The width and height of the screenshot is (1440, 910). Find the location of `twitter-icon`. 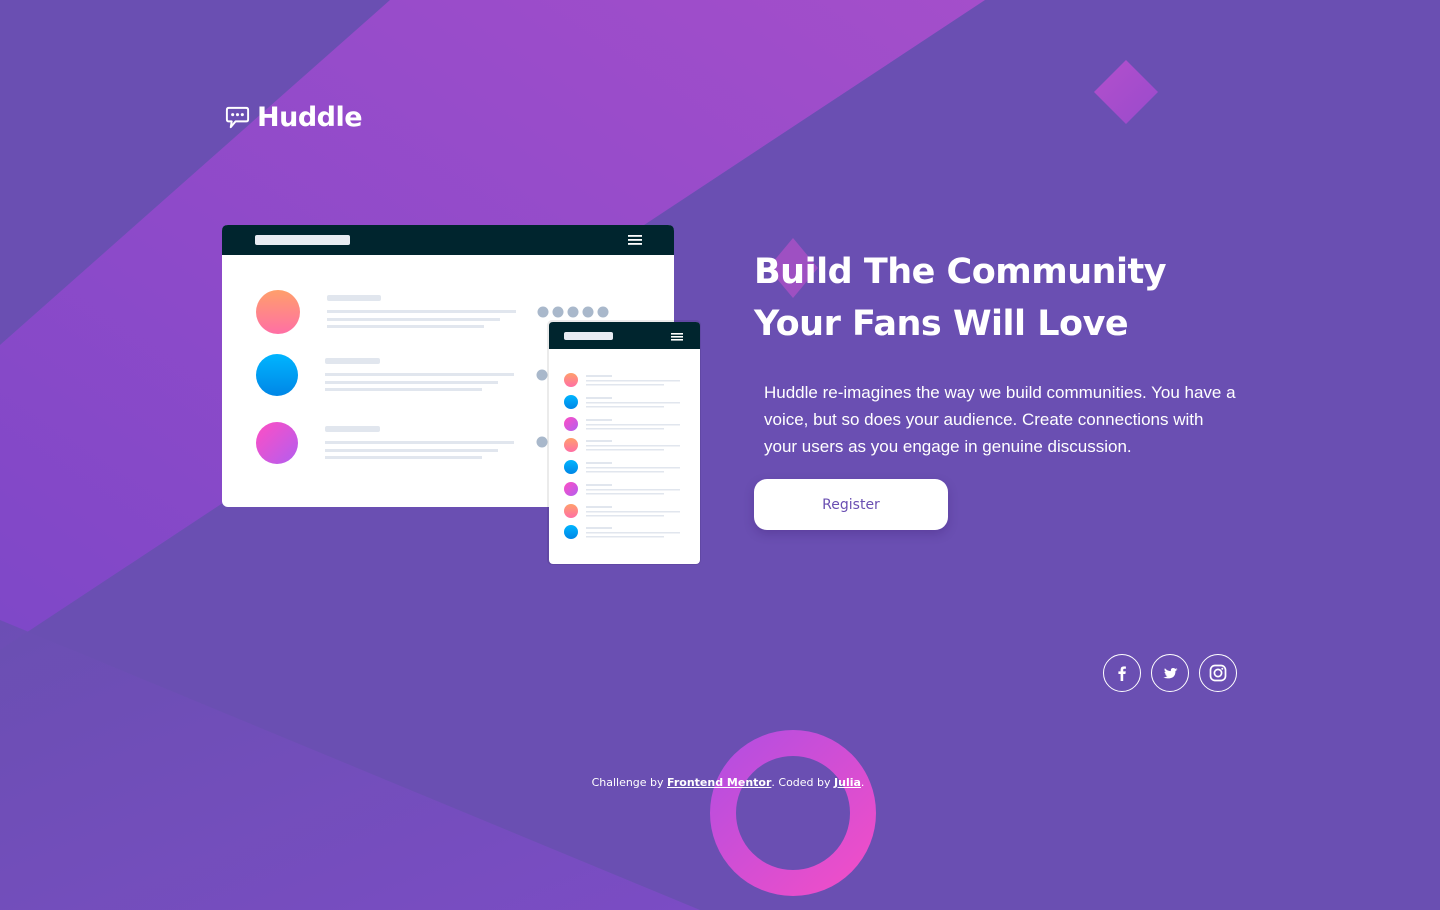

twitter-icon is located at coordinates (1170, 673).